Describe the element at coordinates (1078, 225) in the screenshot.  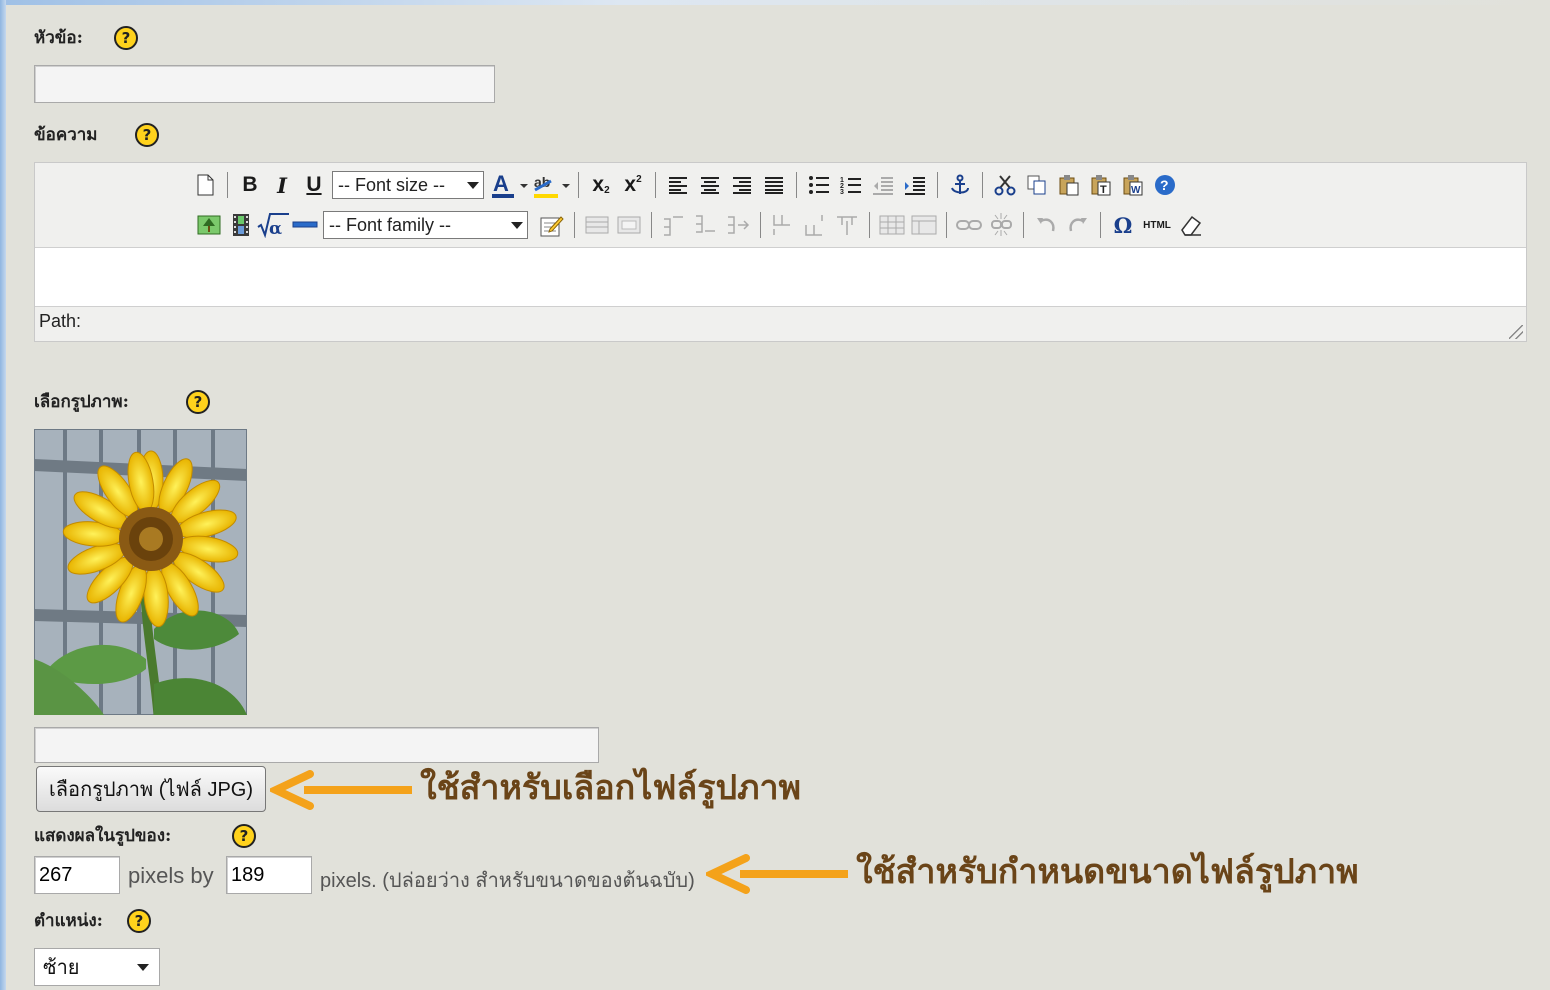
I see `redo-icon` at that location.